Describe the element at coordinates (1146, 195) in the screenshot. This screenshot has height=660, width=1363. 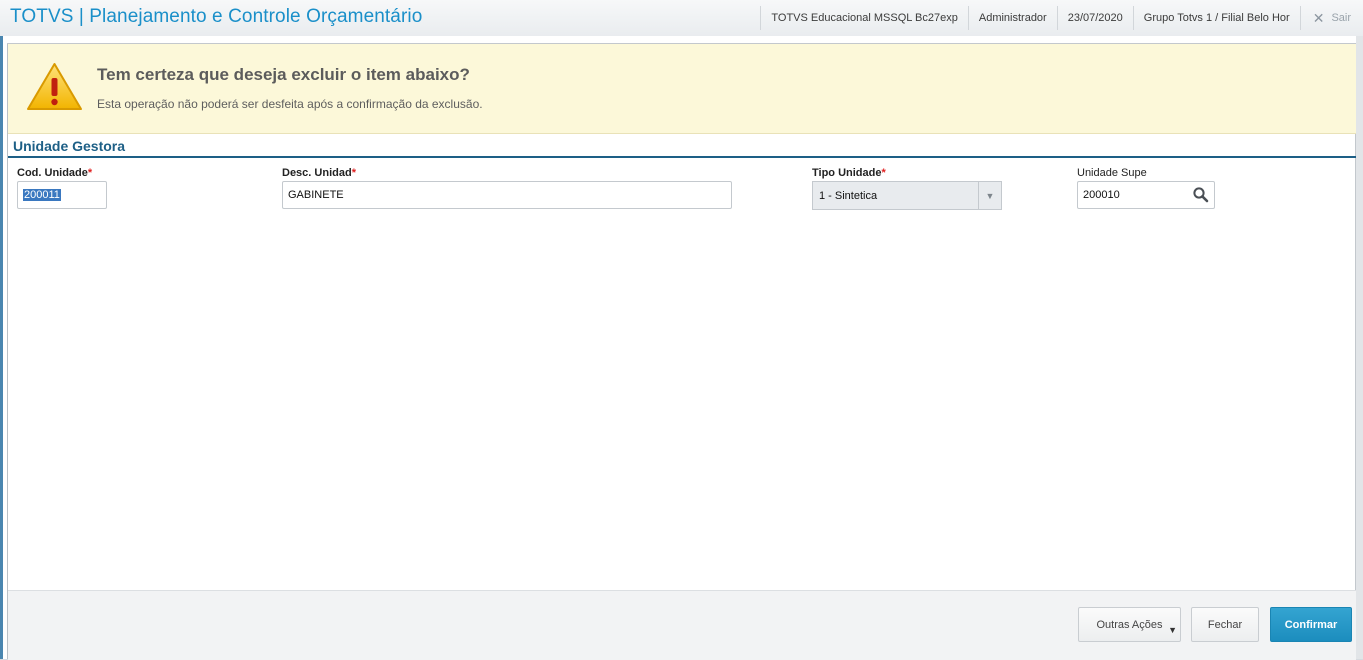
I see `unidade-supe-input: 200010` at that location.